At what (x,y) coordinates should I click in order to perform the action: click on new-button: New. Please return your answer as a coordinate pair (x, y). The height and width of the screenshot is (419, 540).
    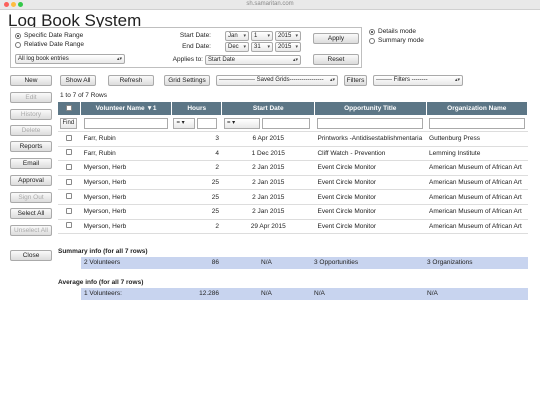
    Looking at the image, I should click on (31, 80).